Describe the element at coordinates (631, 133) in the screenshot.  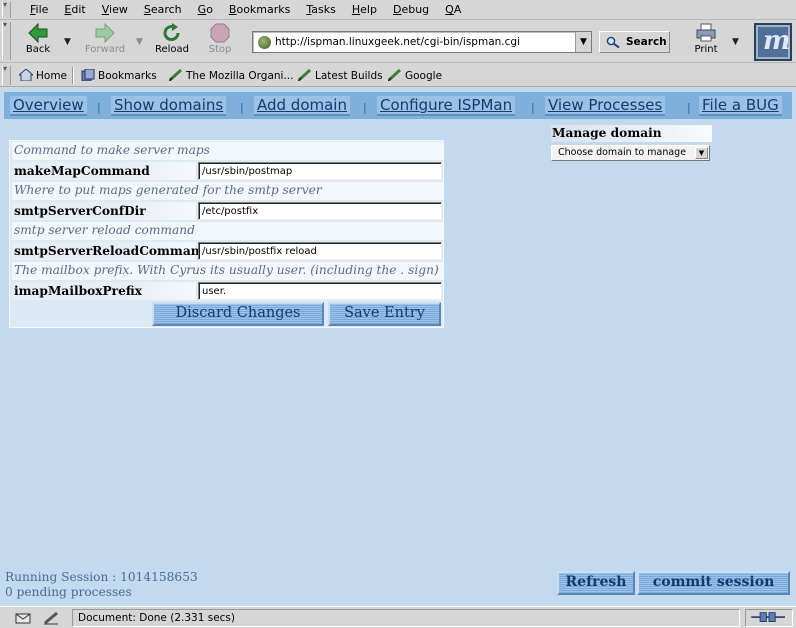
I see `manage-domain-title: Manage domain` at that location.